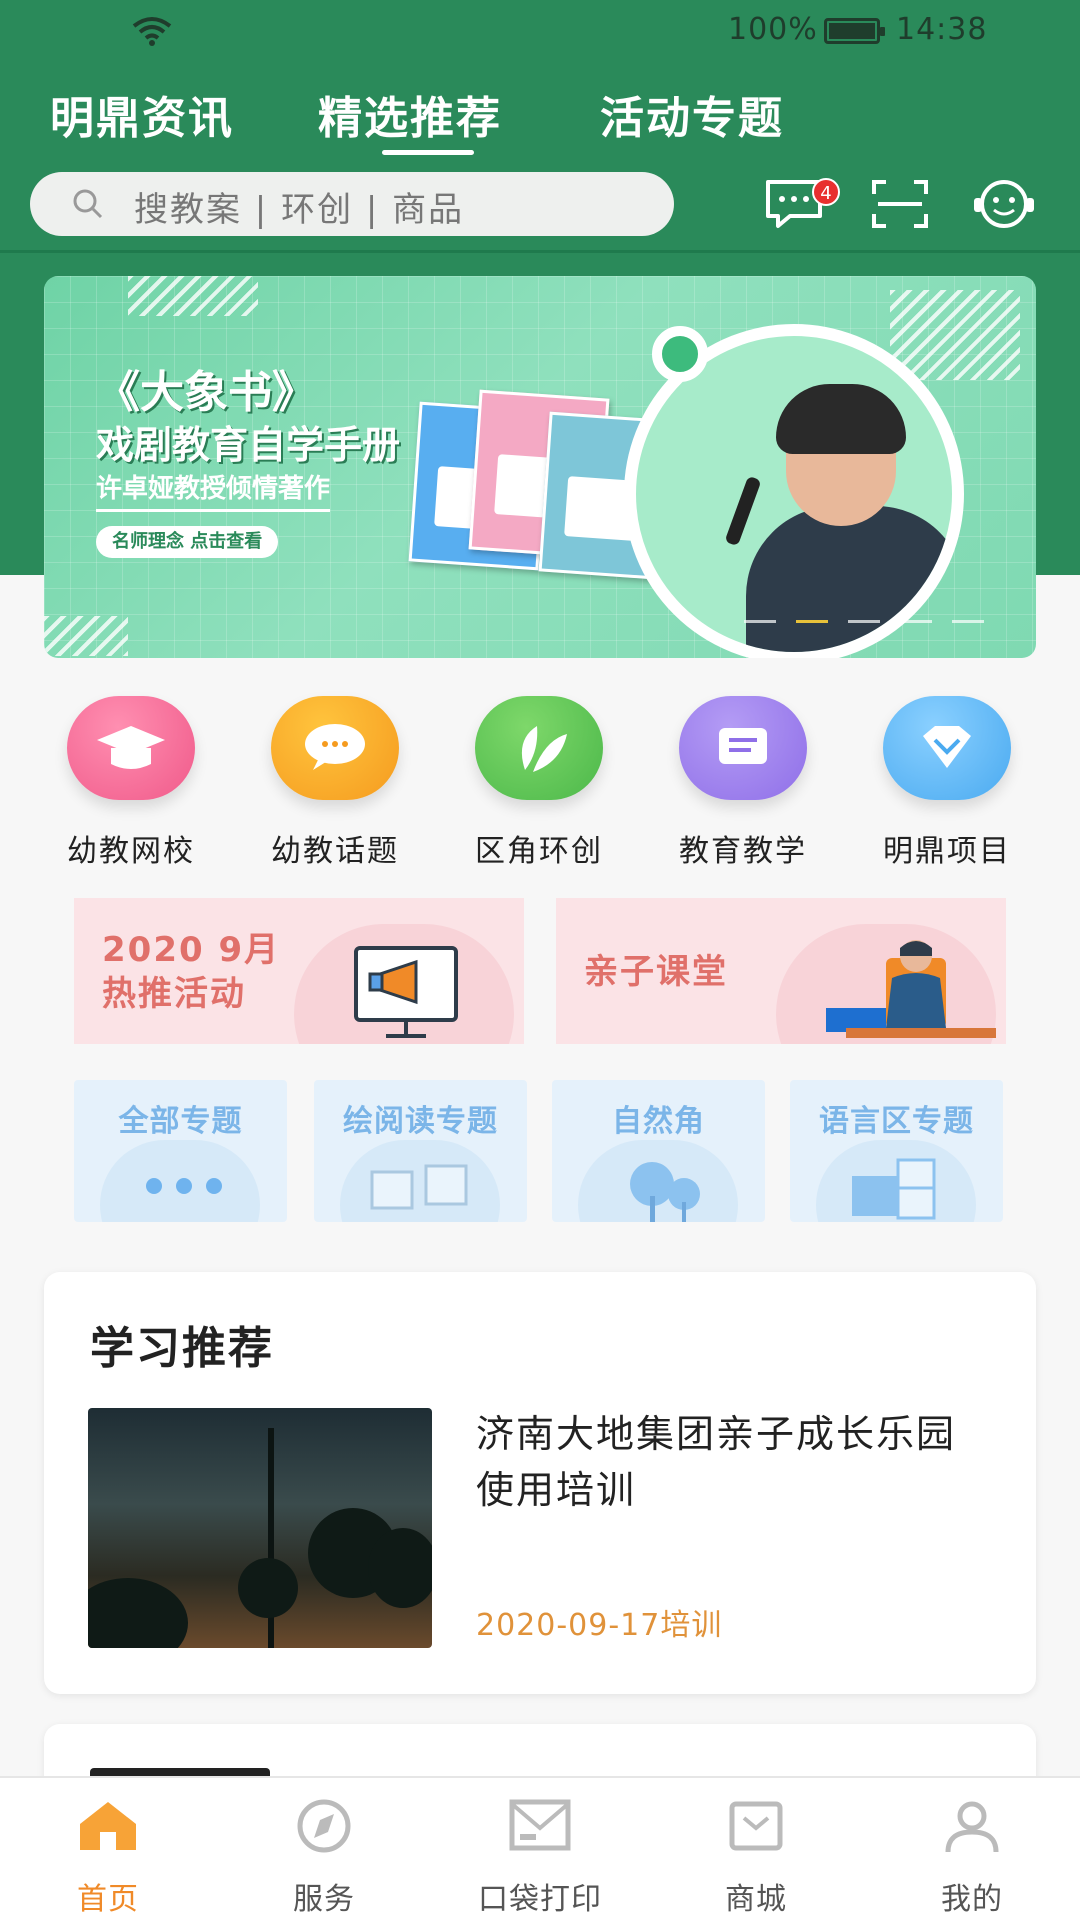 The height and width of the screenshot is (1920, 1080). What do you see at coordinates (174, 994) in the screenshot?
I see `promo-line: 热推活动` at bounding box center [174, 994].